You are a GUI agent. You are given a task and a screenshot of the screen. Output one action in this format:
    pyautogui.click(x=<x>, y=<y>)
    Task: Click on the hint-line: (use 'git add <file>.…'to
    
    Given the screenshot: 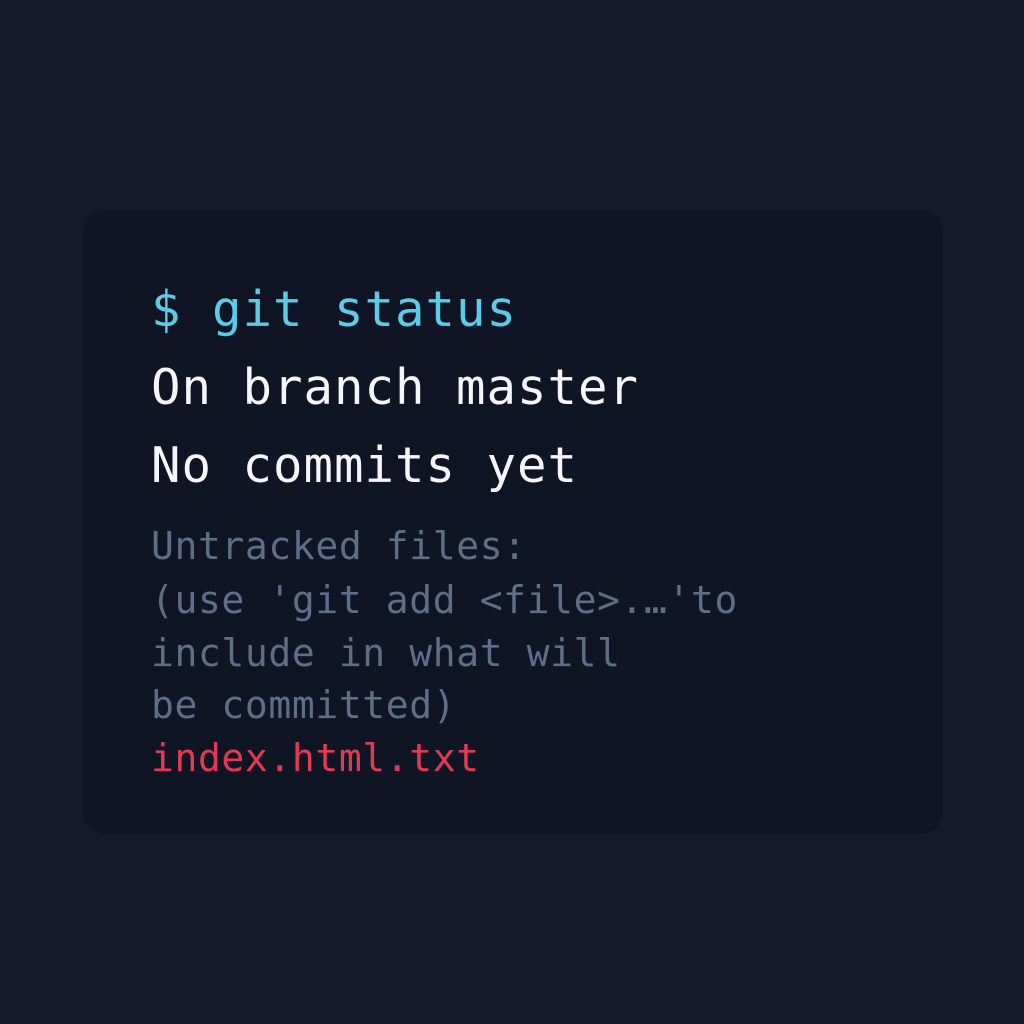 What is the action you would take?
    pyautogui.click(x=444, y=600)
    